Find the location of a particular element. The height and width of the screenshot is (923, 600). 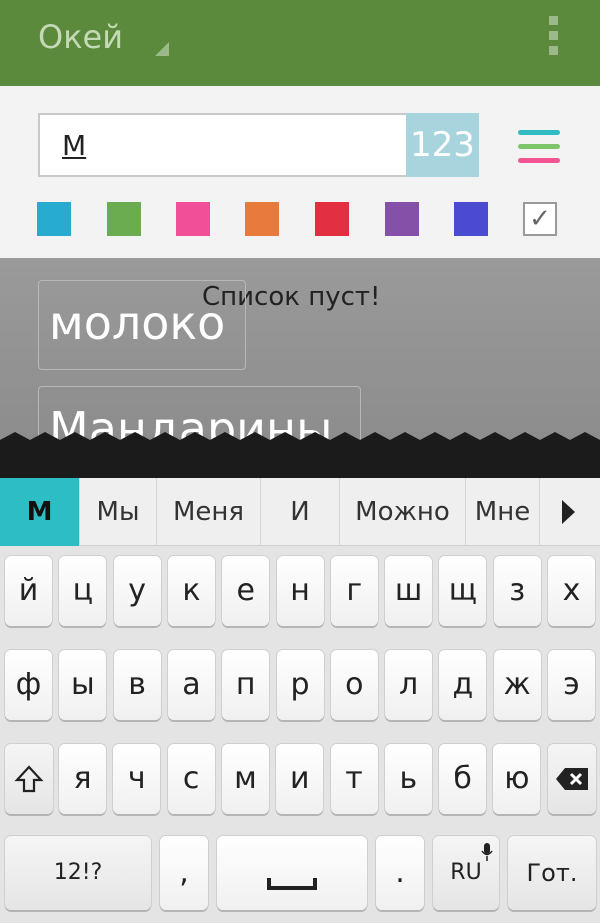

shift-key is located at coordinates (29, 779).